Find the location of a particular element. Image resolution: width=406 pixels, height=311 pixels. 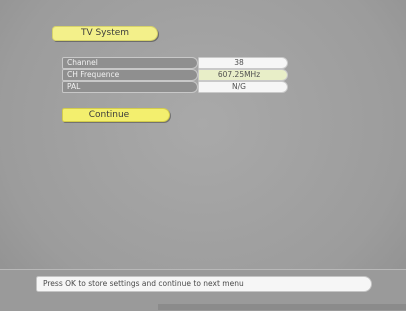

ch-frequence-label-text: CH Frequence is located at coordinates (93, 74).